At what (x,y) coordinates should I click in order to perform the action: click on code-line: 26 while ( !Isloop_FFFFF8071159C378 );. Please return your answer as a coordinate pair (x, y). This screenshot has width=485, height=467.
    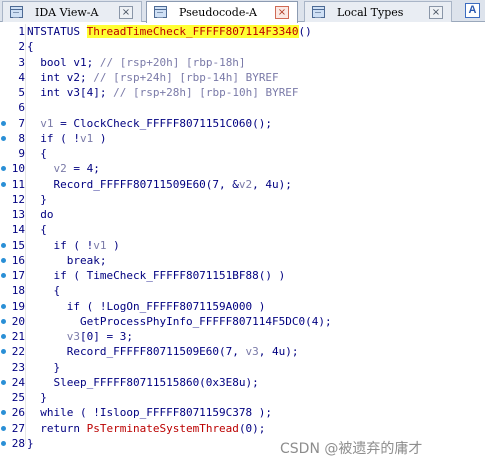
    Looking at the image, I should click on (242, 412).